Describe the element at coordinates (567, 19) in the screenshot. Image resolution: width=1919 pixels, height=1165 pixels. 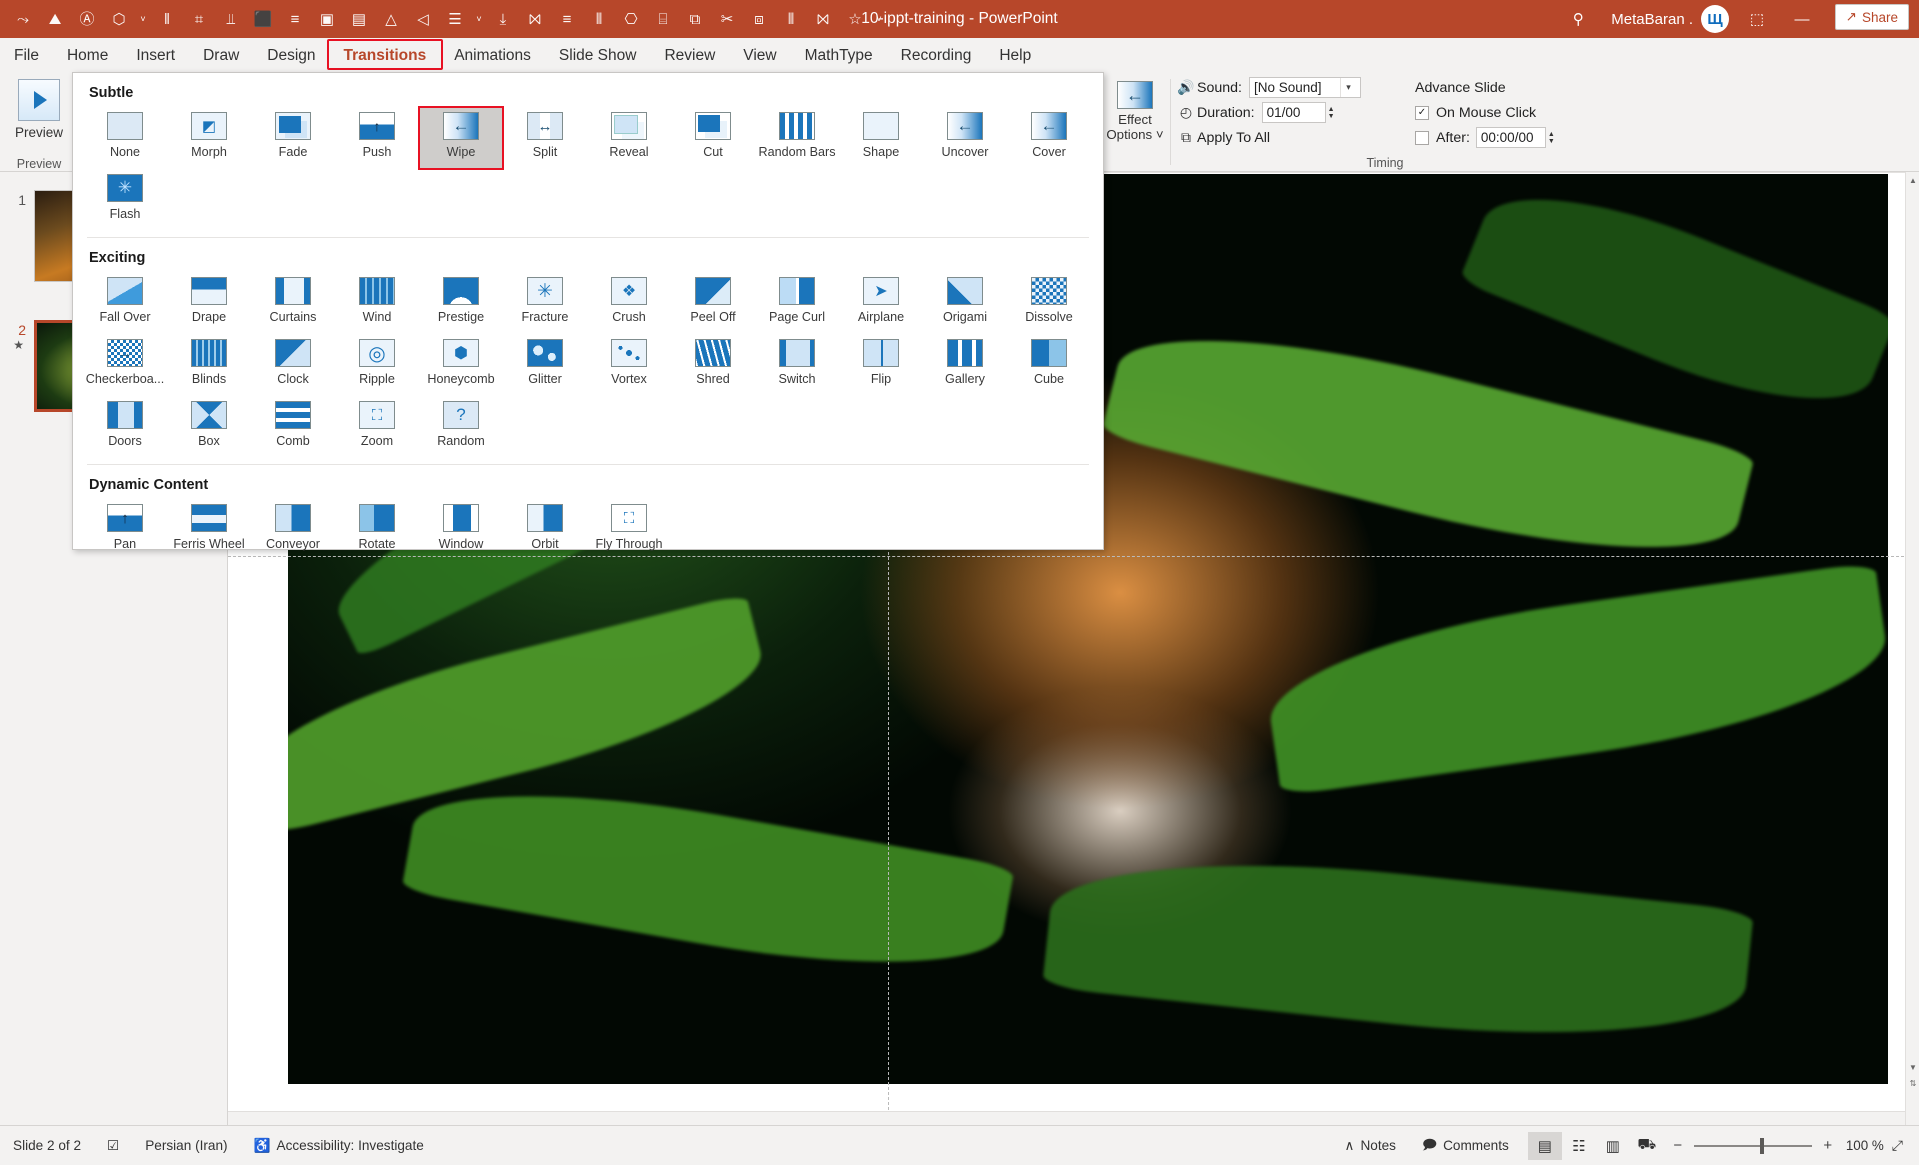
I see `align-left-icon: ≡` at that location.